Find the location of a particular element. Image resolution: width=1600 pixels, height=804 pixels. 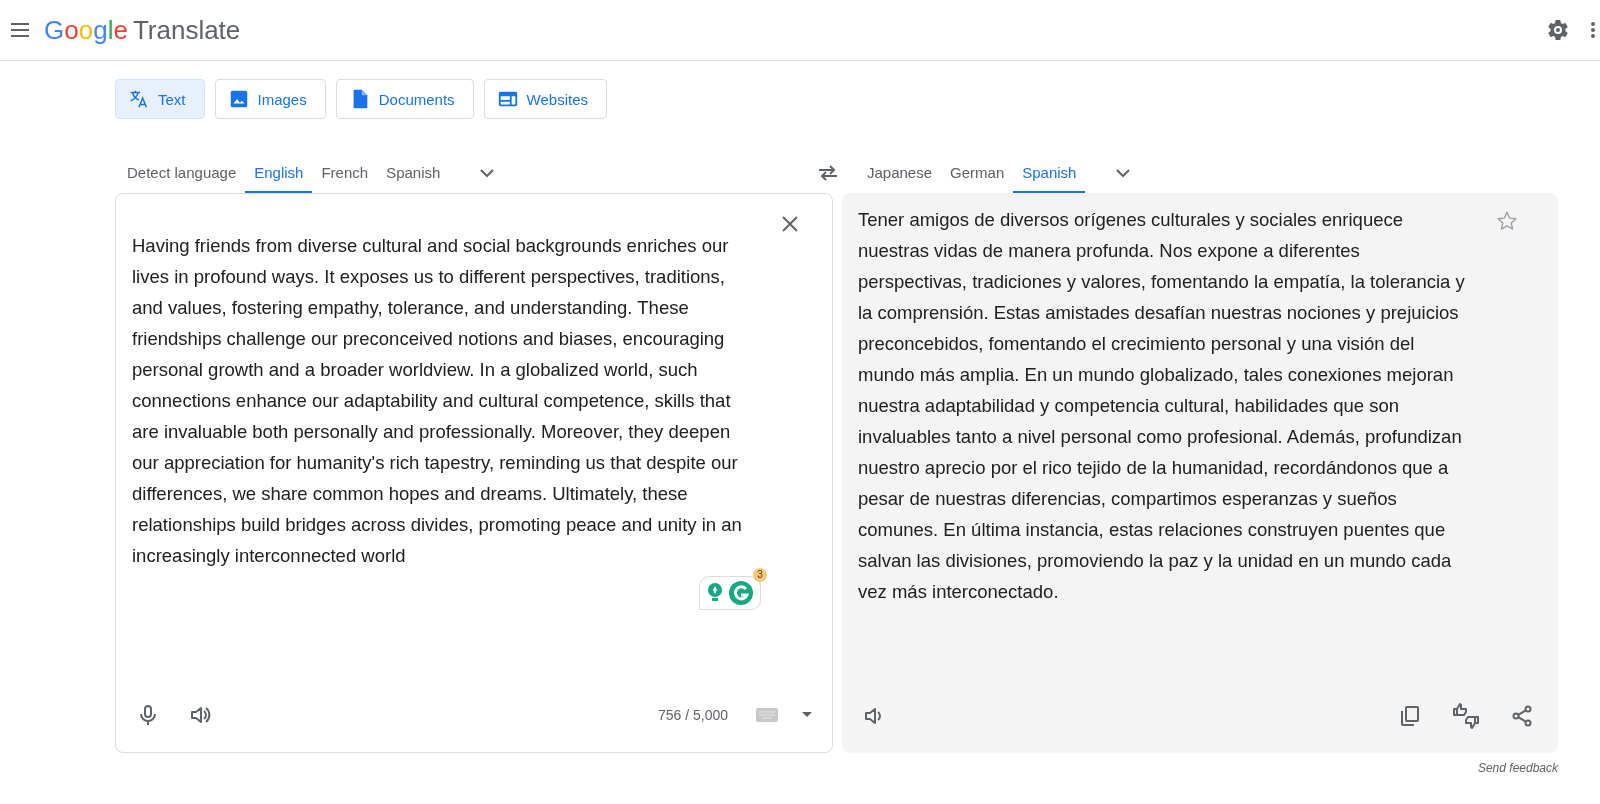

notification-badge: 3 is located at coordinates (760, 575).